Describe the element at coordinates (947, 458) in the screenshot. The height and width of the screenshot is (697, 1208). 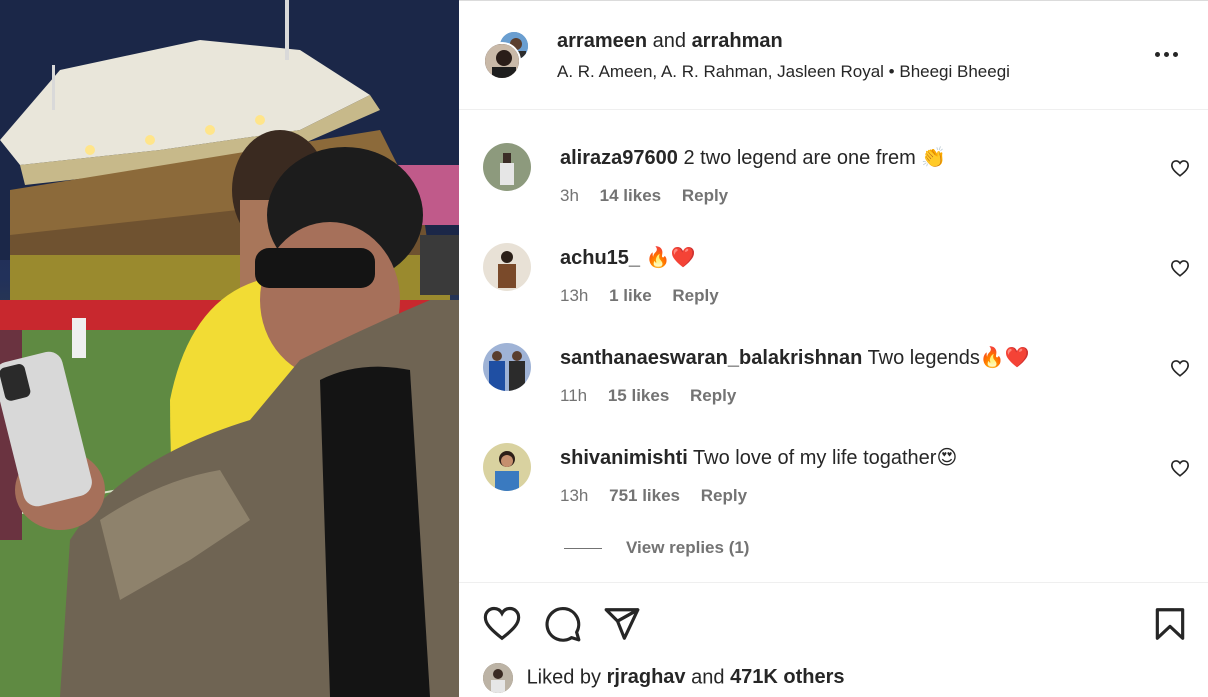
I see `comment-emoji: 😍` at that location.